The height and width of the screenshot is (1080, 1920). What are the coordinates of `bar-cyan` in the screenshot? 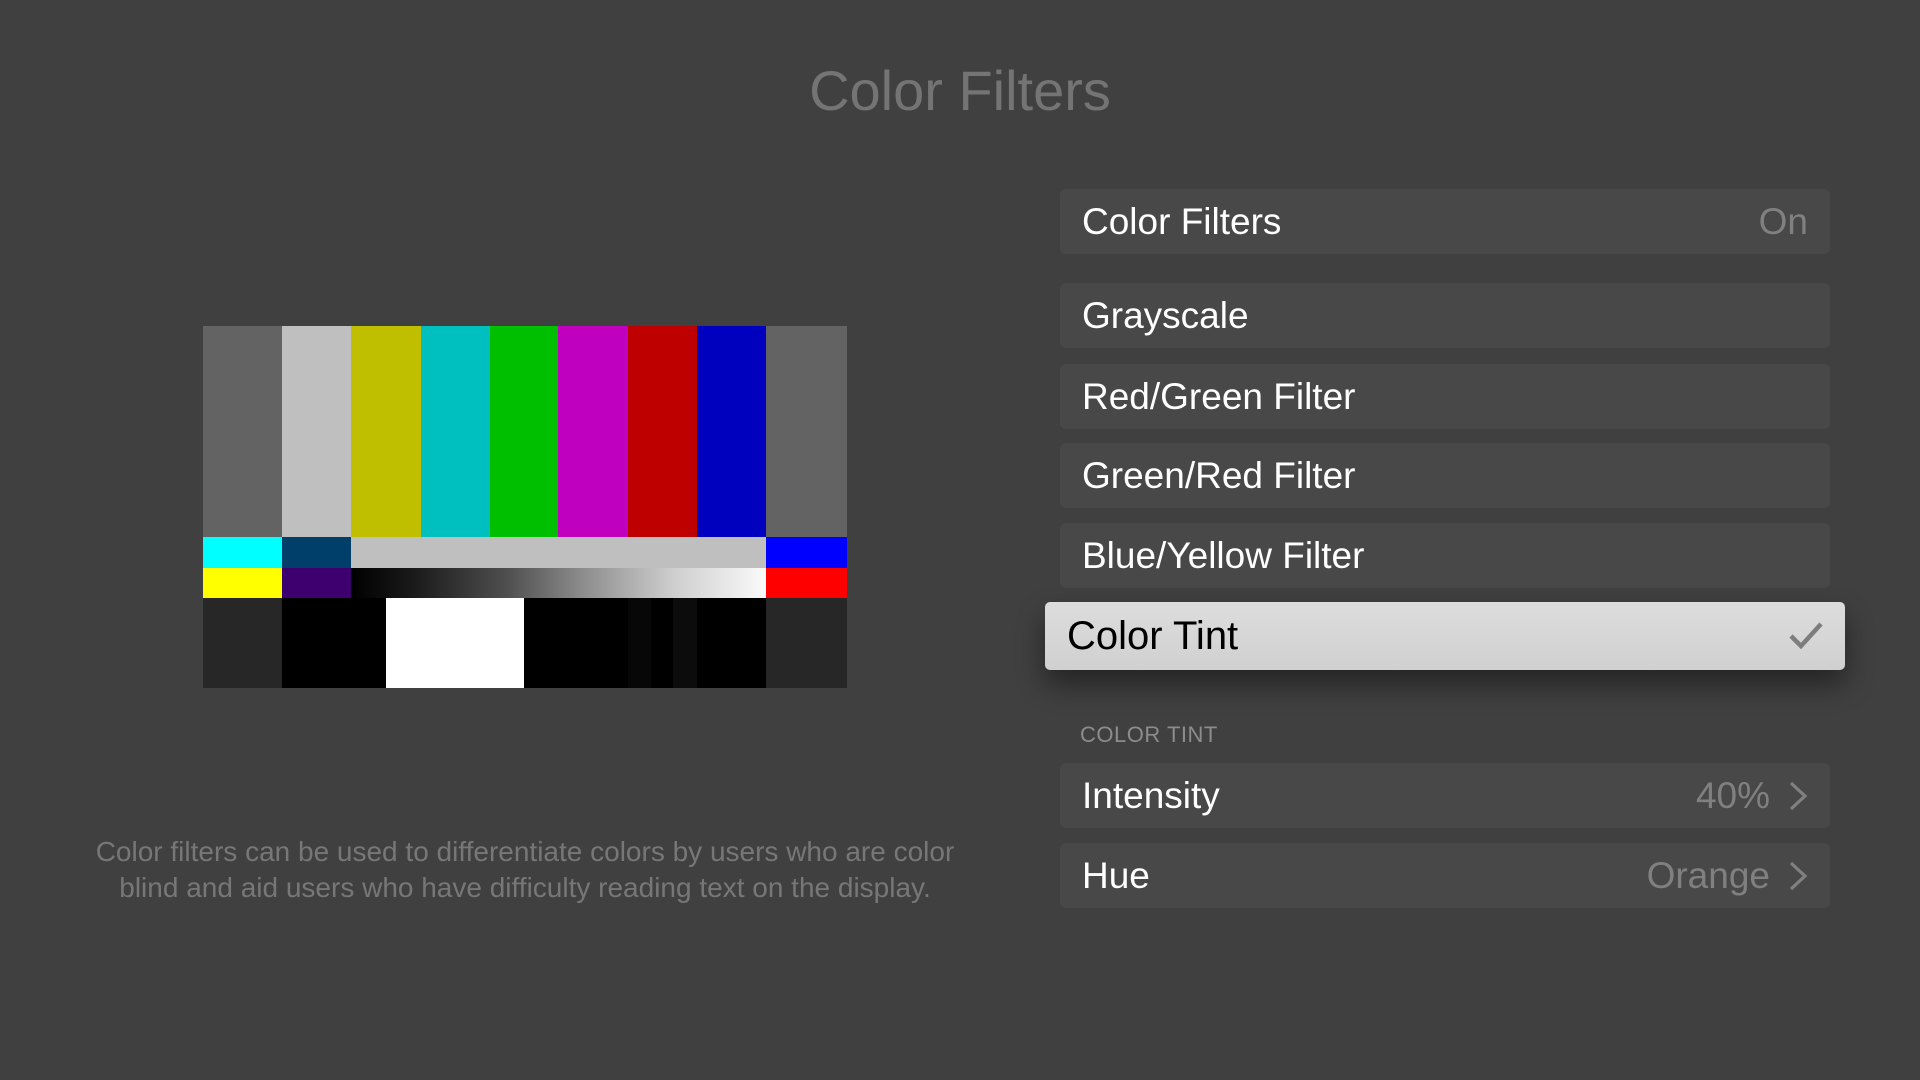 It's located at (455, 431).